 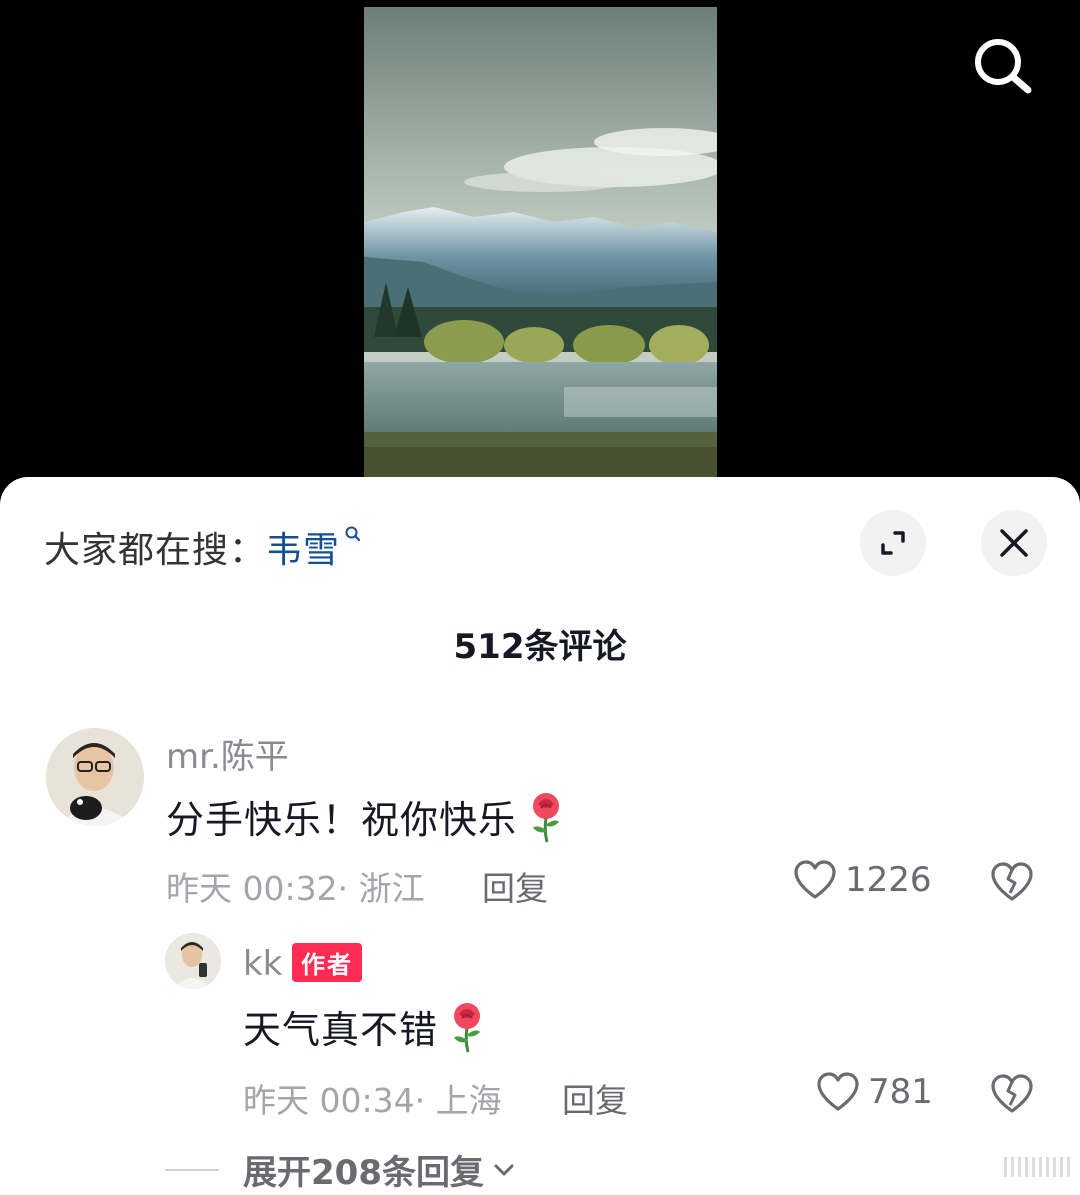 What do you see at coordinates (372, 1100) in the screenshot?
I see `reply-meta: 昨天 00:34· 上海` at bounding box center [372, 1100].